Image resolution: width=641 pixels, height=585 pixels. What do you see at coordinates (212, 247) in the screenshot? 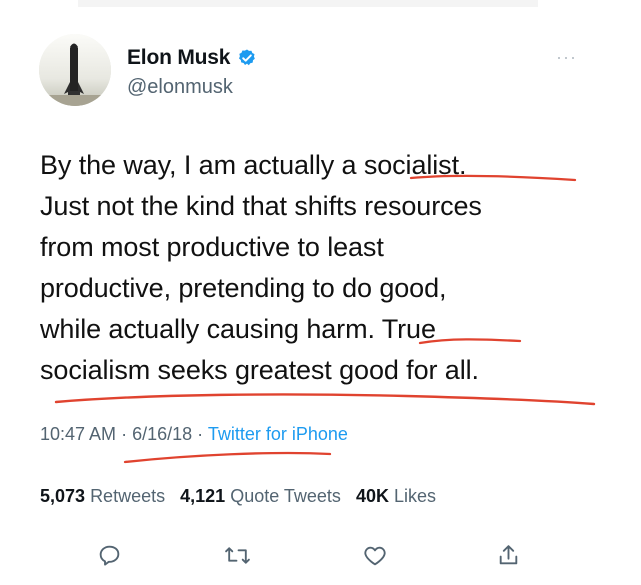
I see `tweet-line: from most productive to least` at bounding box center [212, 247].